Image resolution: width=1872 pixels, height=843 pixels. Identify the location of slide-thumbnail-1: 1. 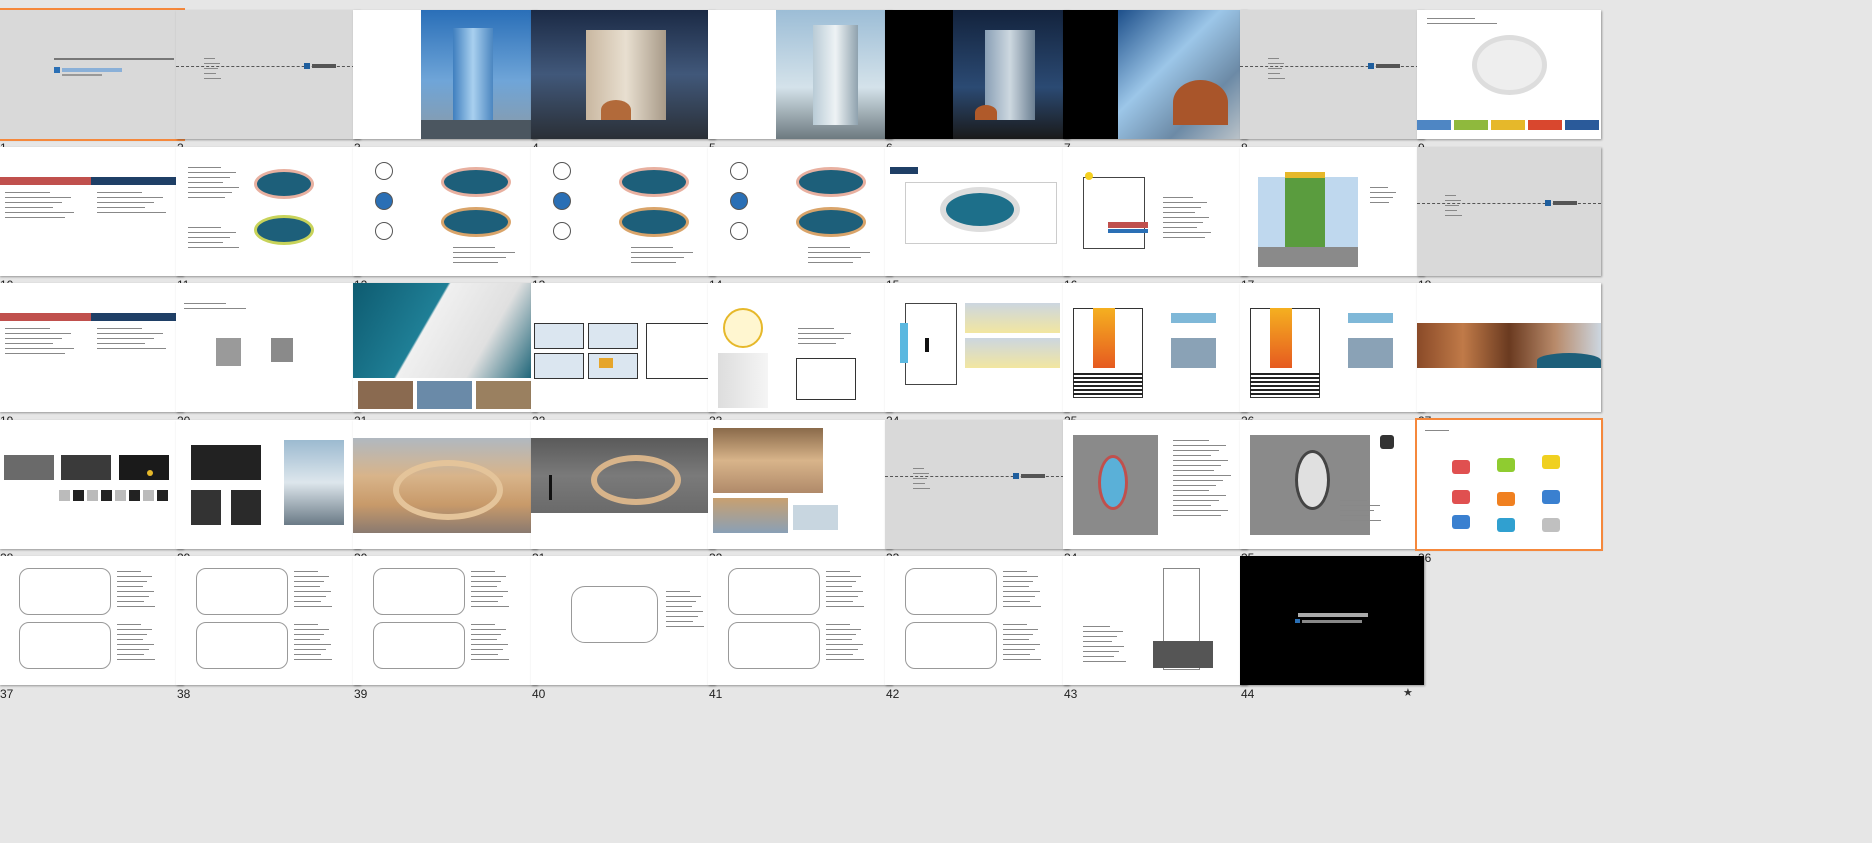
(99, 80).